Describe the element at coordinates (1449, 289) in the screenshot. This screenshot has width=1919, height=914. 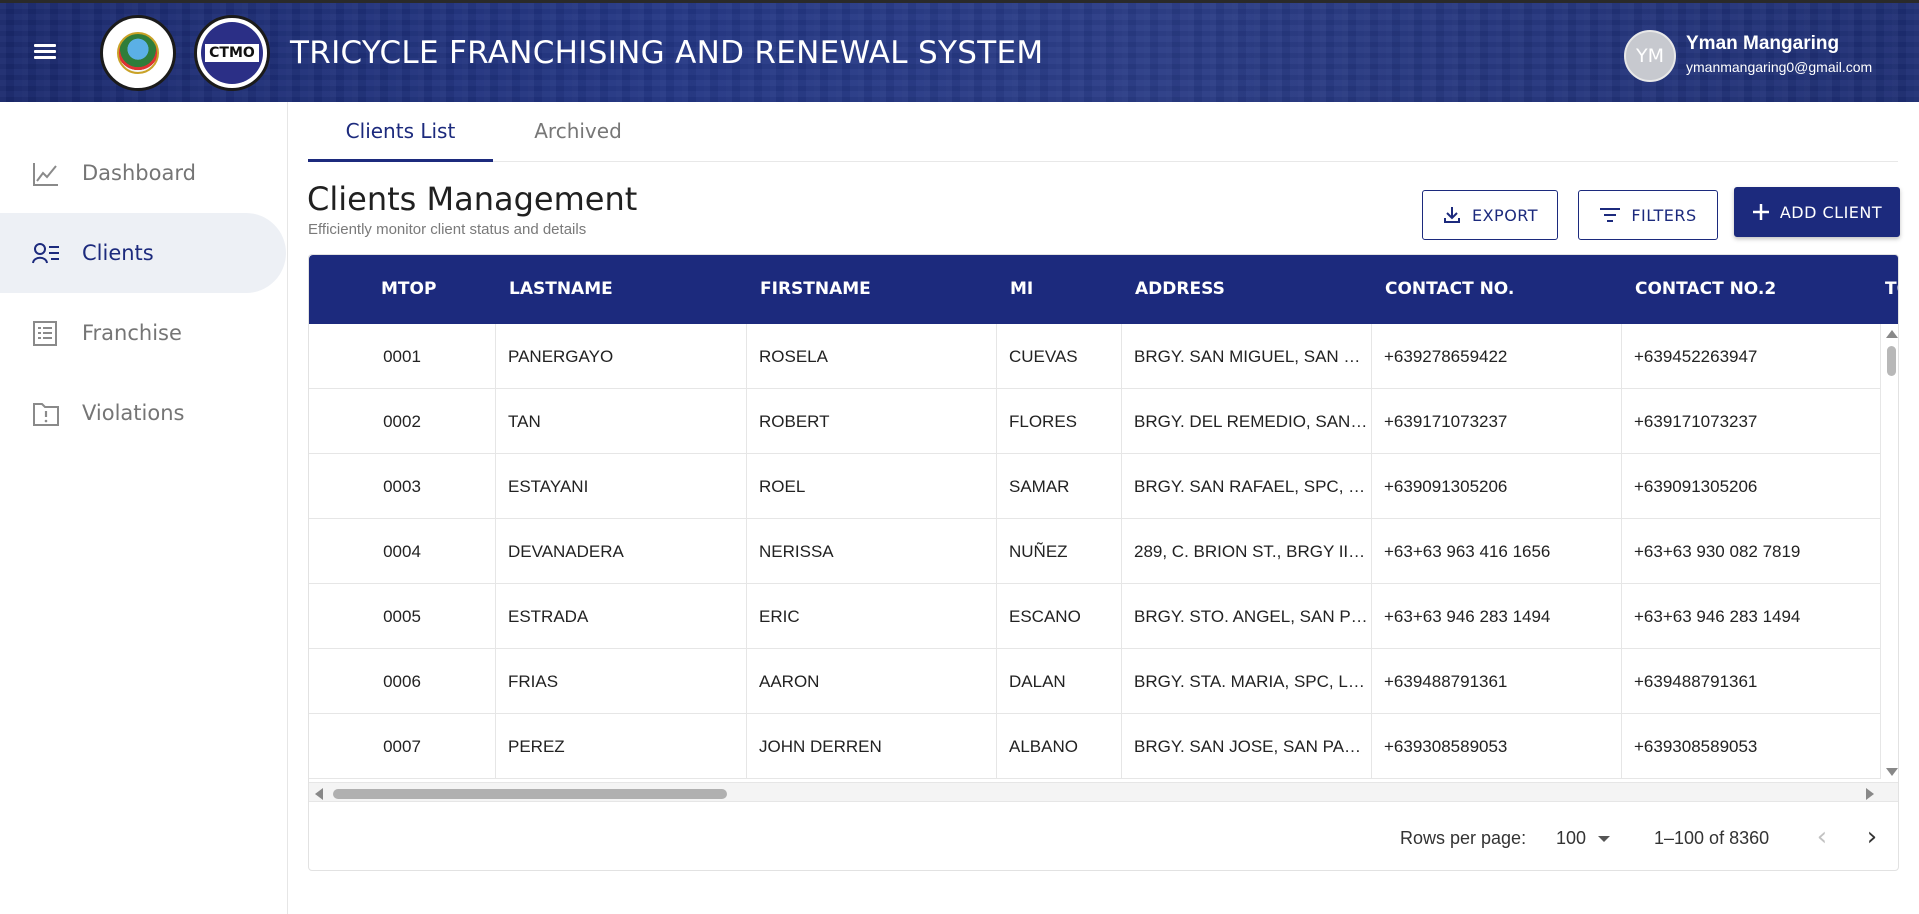
I see `column-header-contact-no: CONTACT NO.` at that location.